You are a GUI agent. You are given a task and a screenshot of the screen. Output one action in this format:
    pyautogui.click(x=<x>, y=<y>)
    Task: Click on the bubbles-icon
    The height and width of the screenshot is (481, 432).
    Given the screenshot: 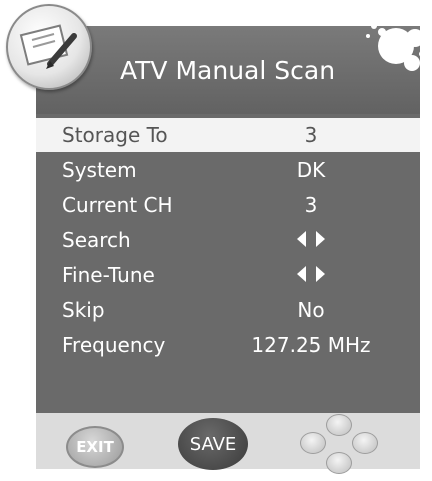 What is the action you would take?
    pyautogui.click(x=395, y=47)
    